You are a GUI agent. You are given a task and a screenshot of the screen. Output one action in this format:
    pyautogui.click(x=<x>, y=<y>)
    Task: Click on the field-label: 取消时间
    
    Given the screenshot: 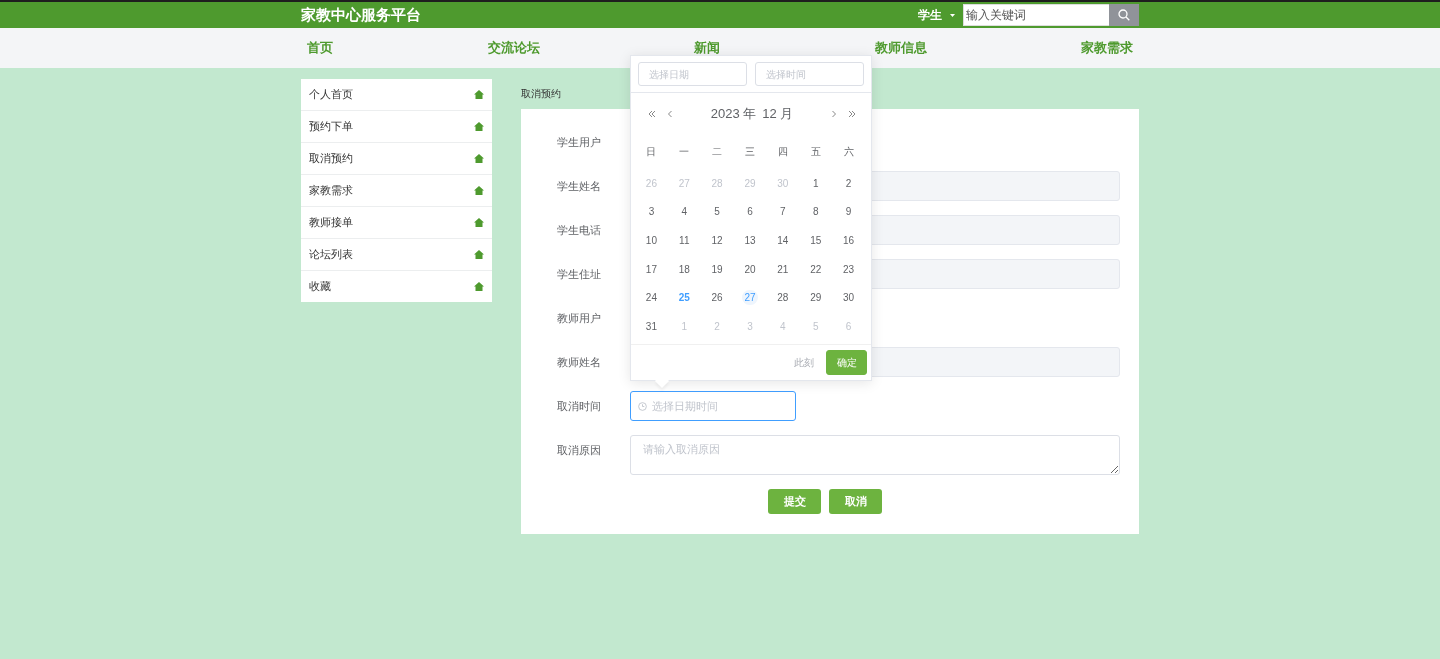 What is the action you would take?
    pyautogui.click(x=578, y=406)
    